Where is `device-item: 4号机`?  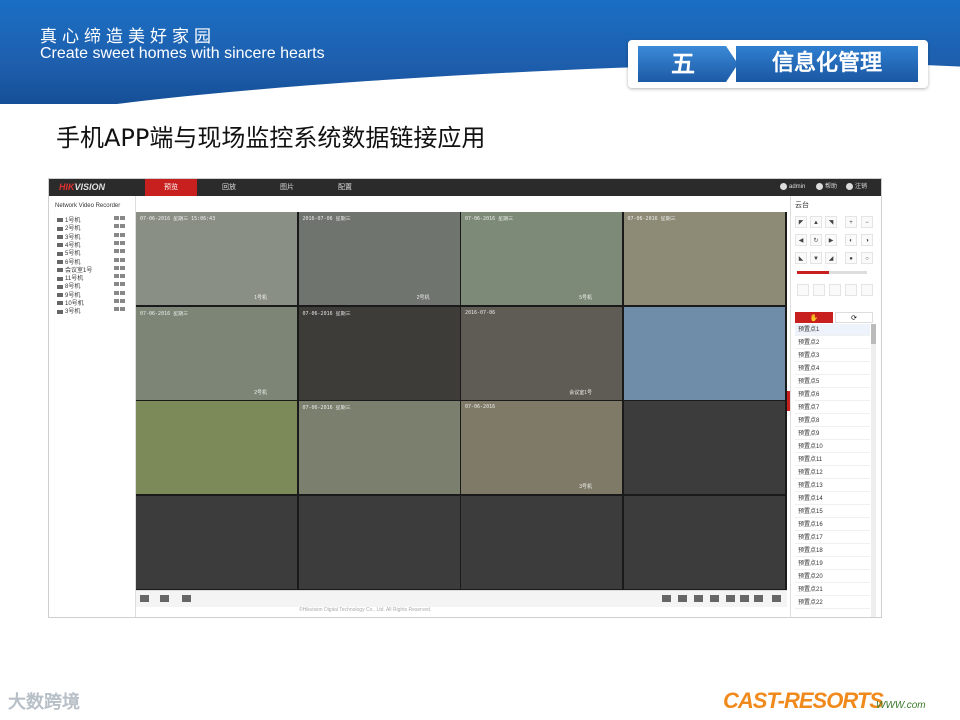 device-item: 4号机 is located at coordinates (94, 244).